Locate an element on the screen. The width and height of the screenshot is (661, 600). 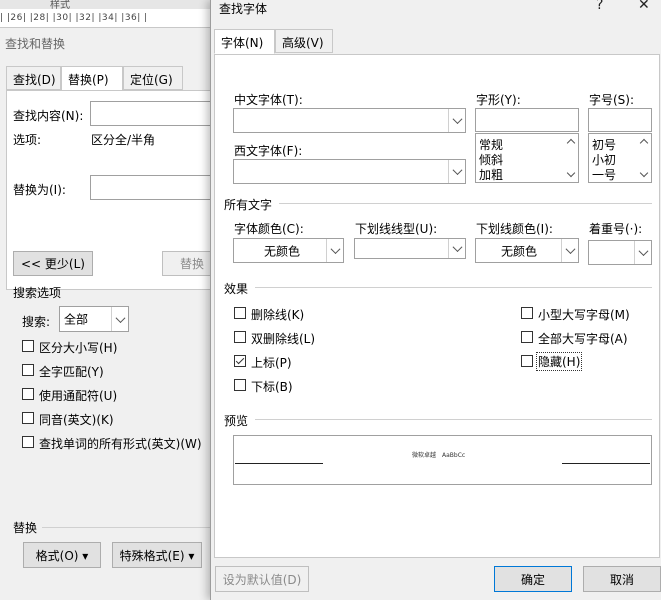
match-case-label: 区分大小写(H) is located at coordinates (78, 348).